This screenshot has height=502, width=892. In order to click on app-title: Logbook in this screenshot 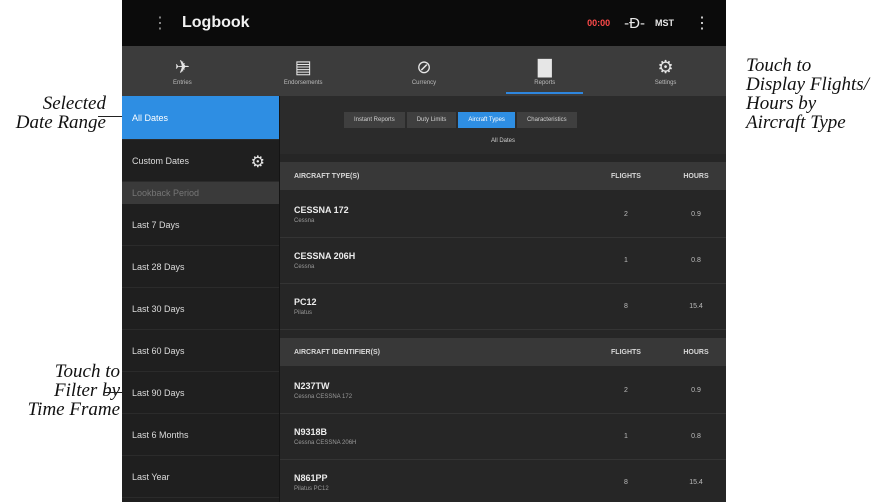, I will do `click(216, 22)`.